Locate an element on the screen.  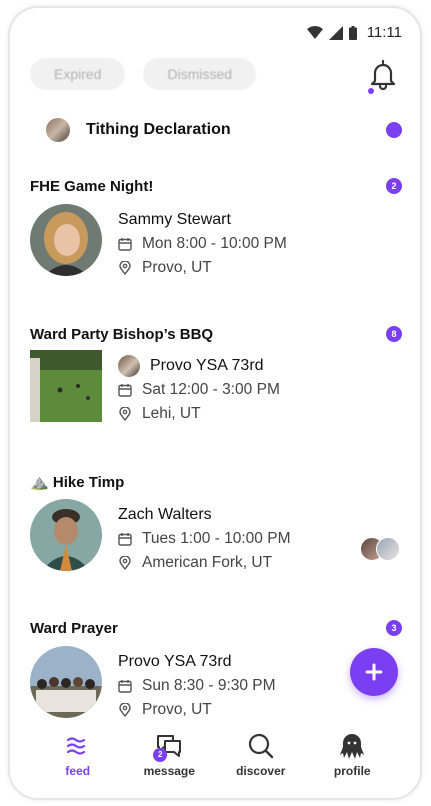
event-time: Mon 8:00 - 10:00 PM is located at coordinates (202, 244).